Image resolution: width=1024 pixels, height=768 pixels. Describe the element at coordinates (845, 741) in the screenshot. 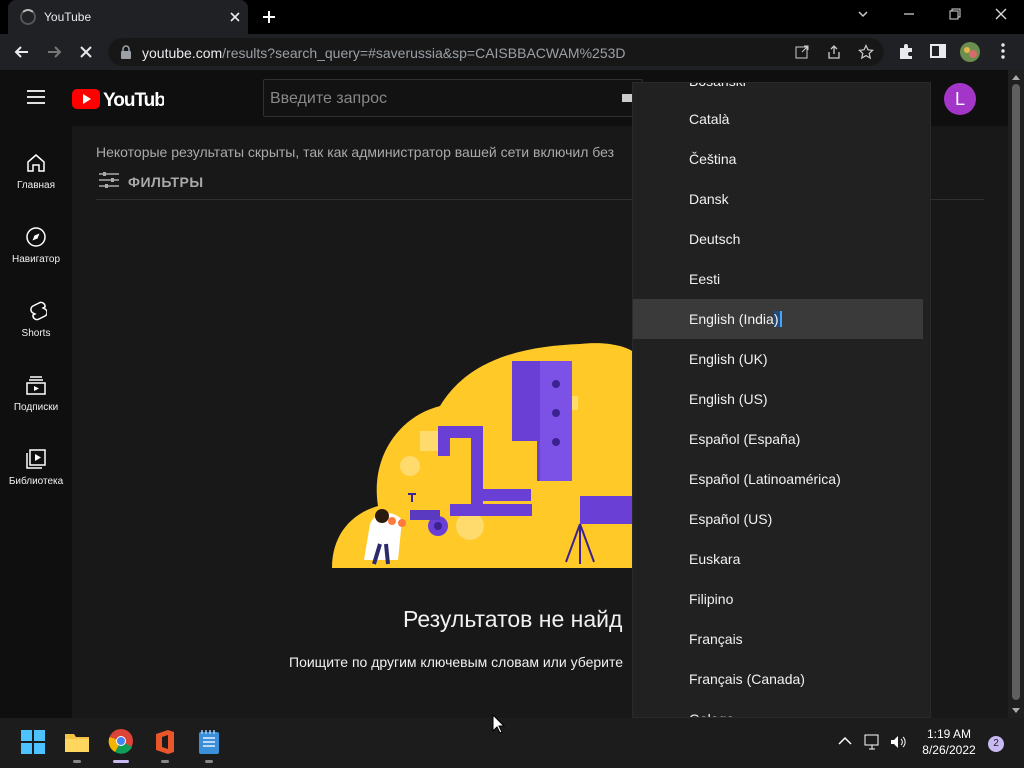

I see `show-hidden-icons-chevron-icon` at that location.